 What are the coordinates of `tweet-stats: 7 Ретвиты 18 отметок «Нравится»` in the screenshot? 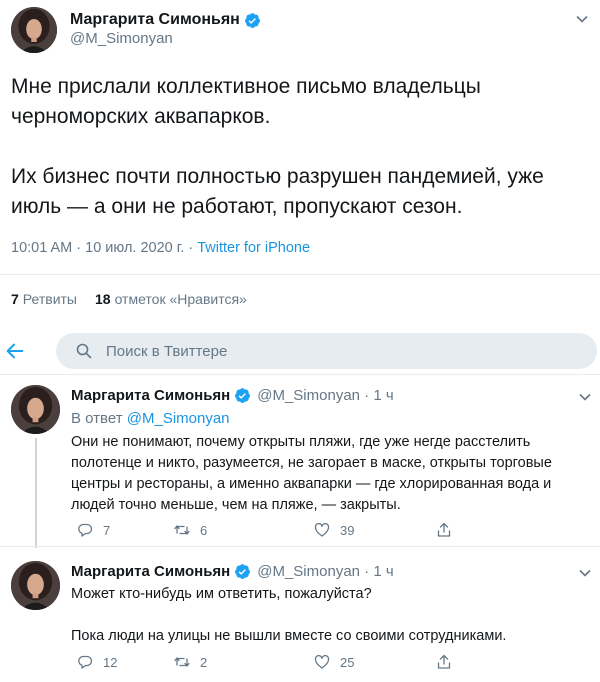 It's located at (129, 299).